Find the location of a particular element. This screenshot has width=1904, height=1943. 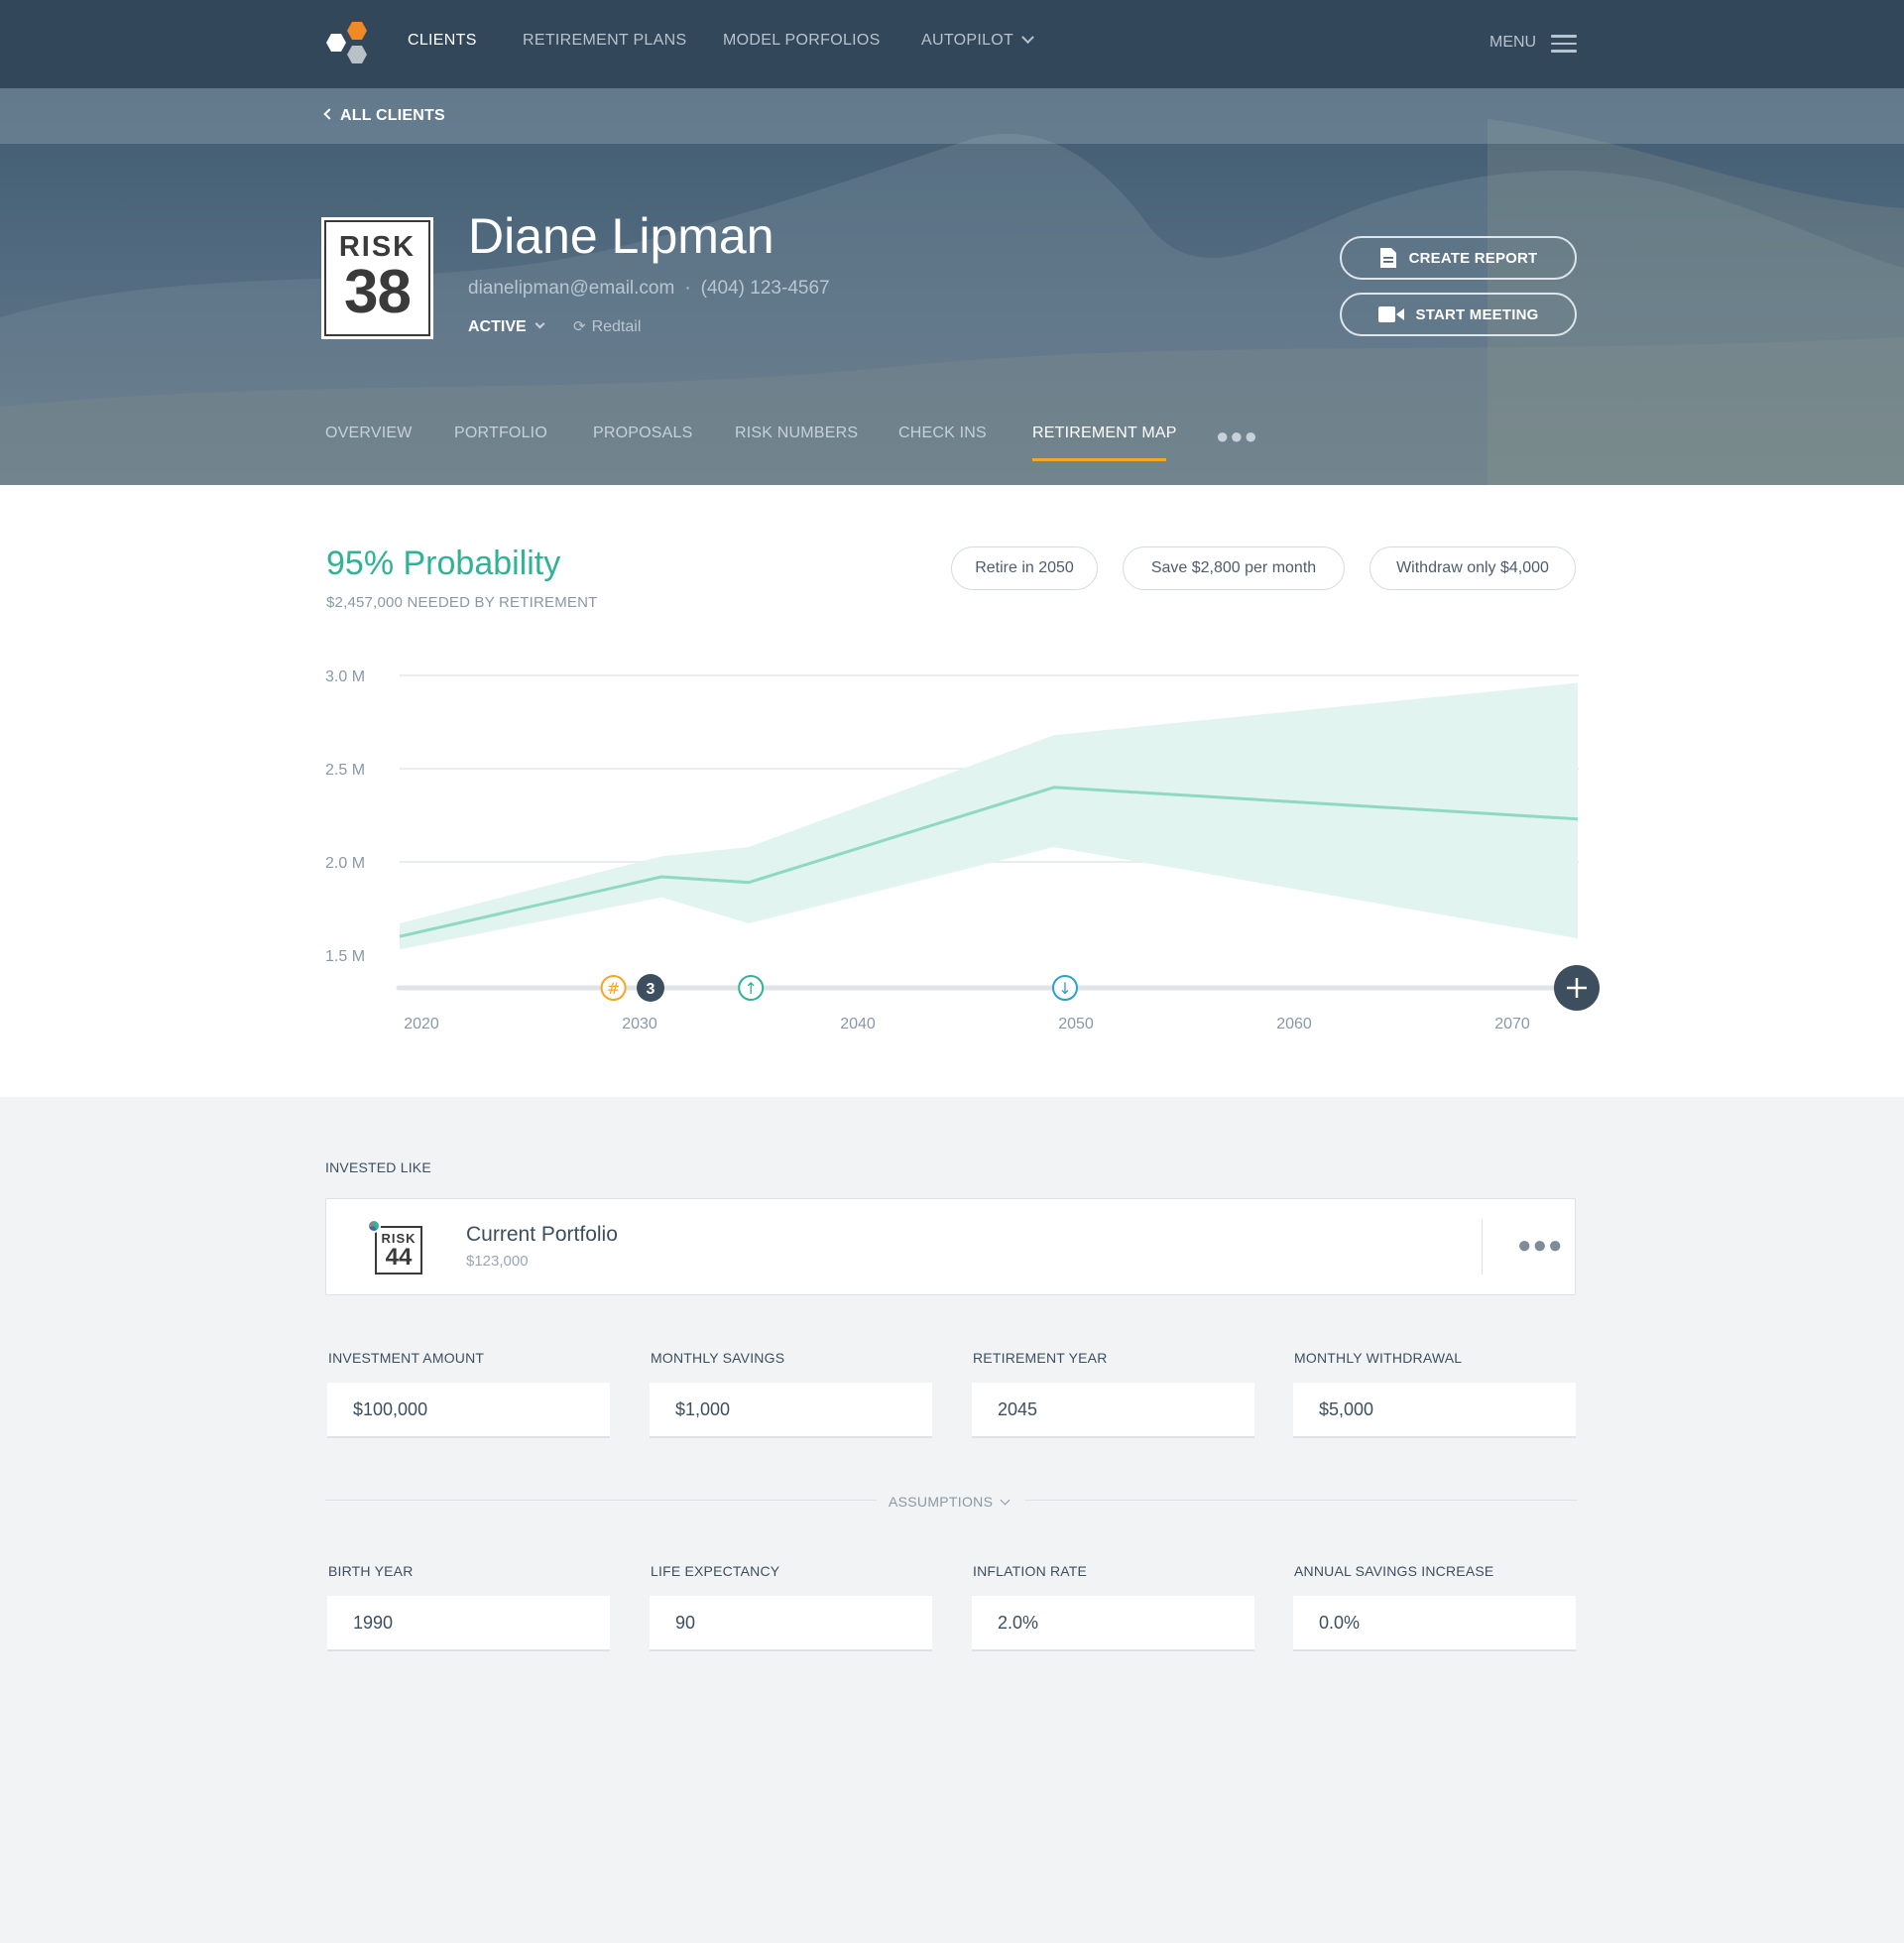

nav-autopilot: AUTOPILOT is located at coordinates (977, 40).